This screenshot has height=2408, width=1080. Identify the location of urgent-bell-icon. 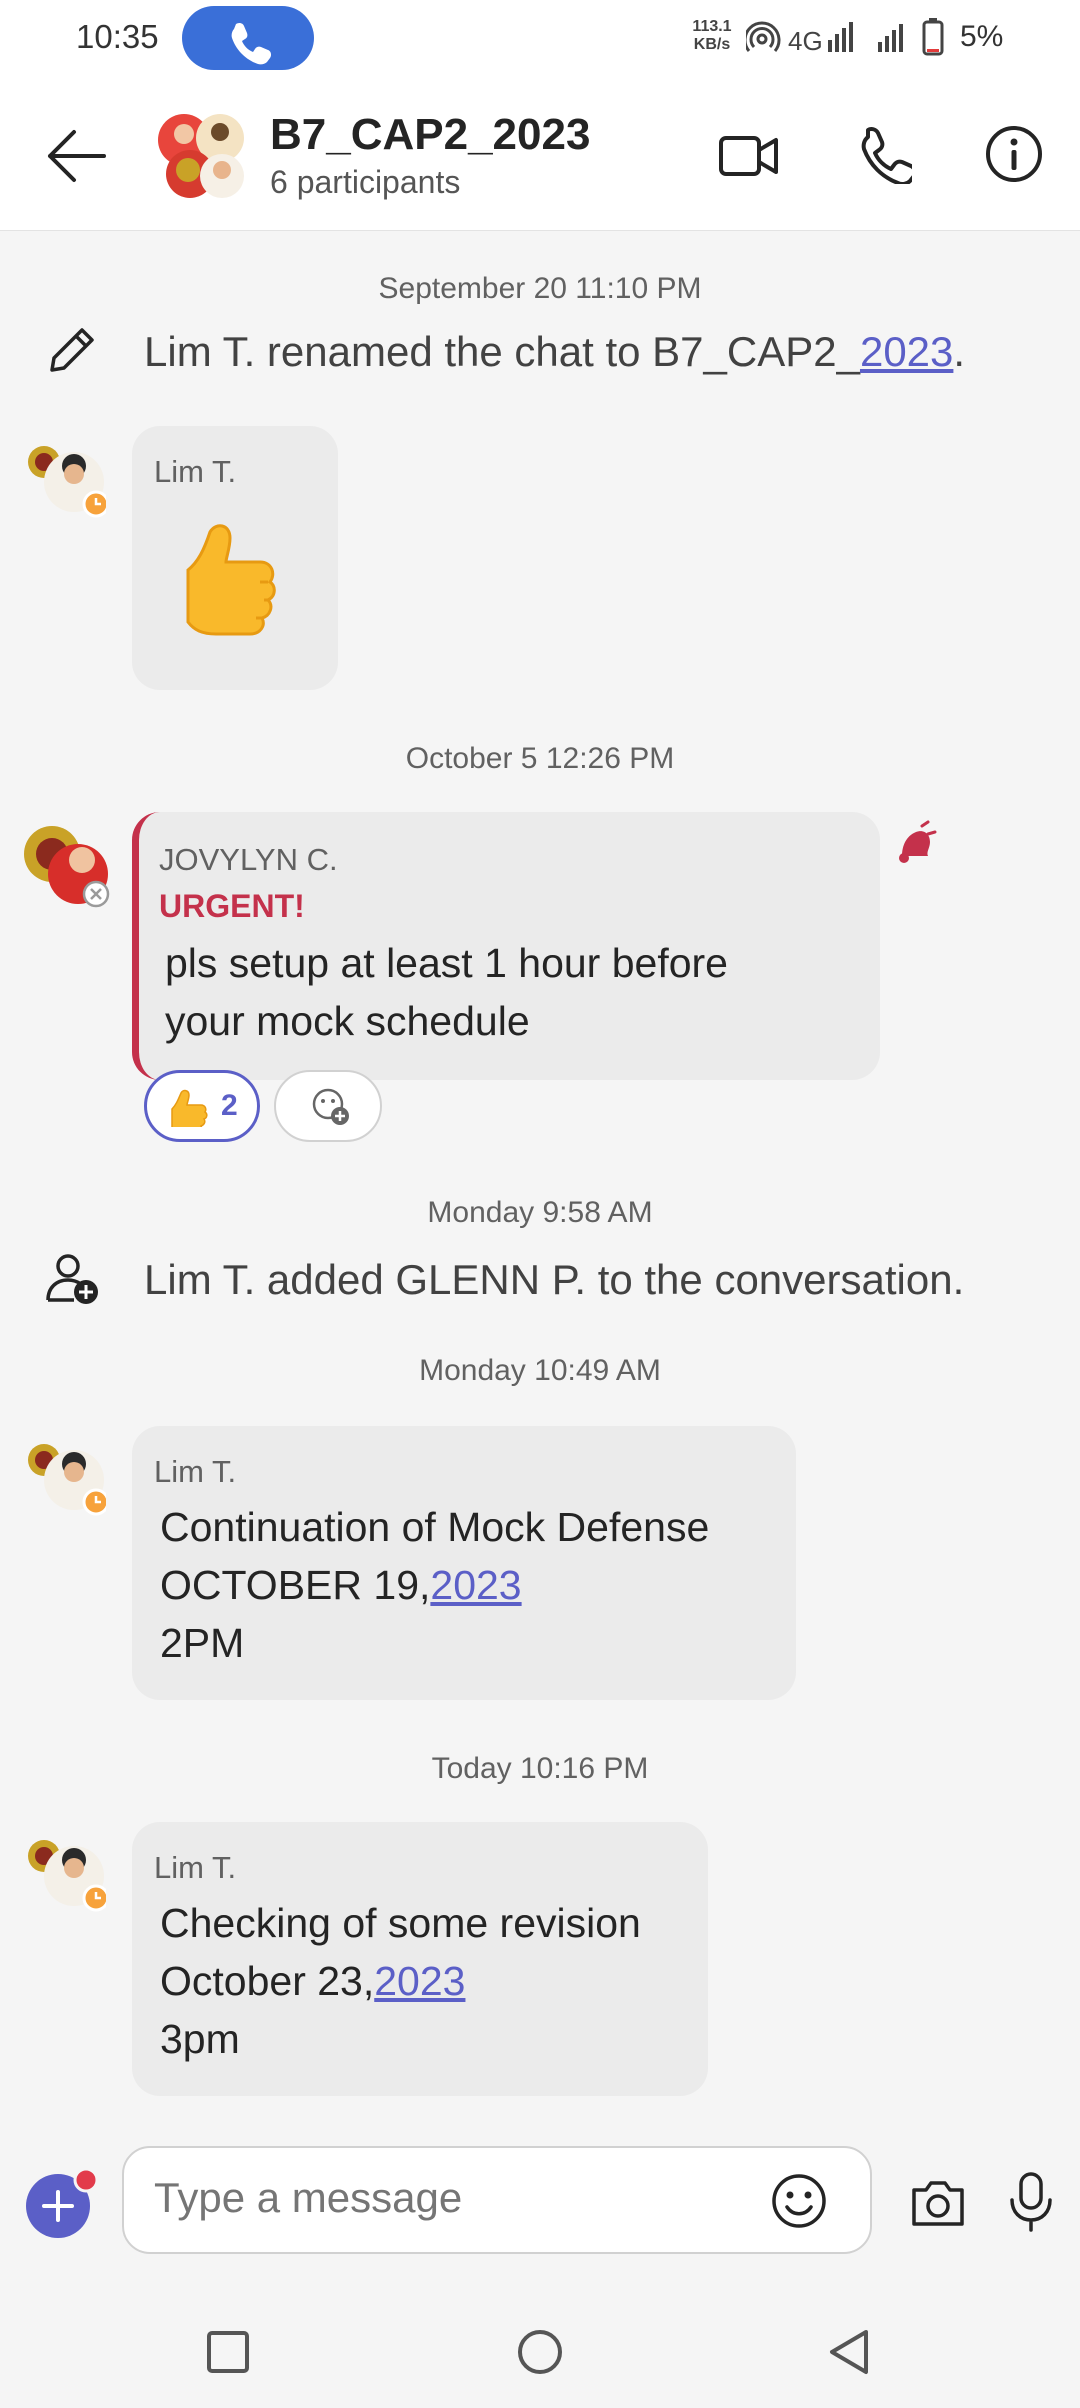
(918, 841).